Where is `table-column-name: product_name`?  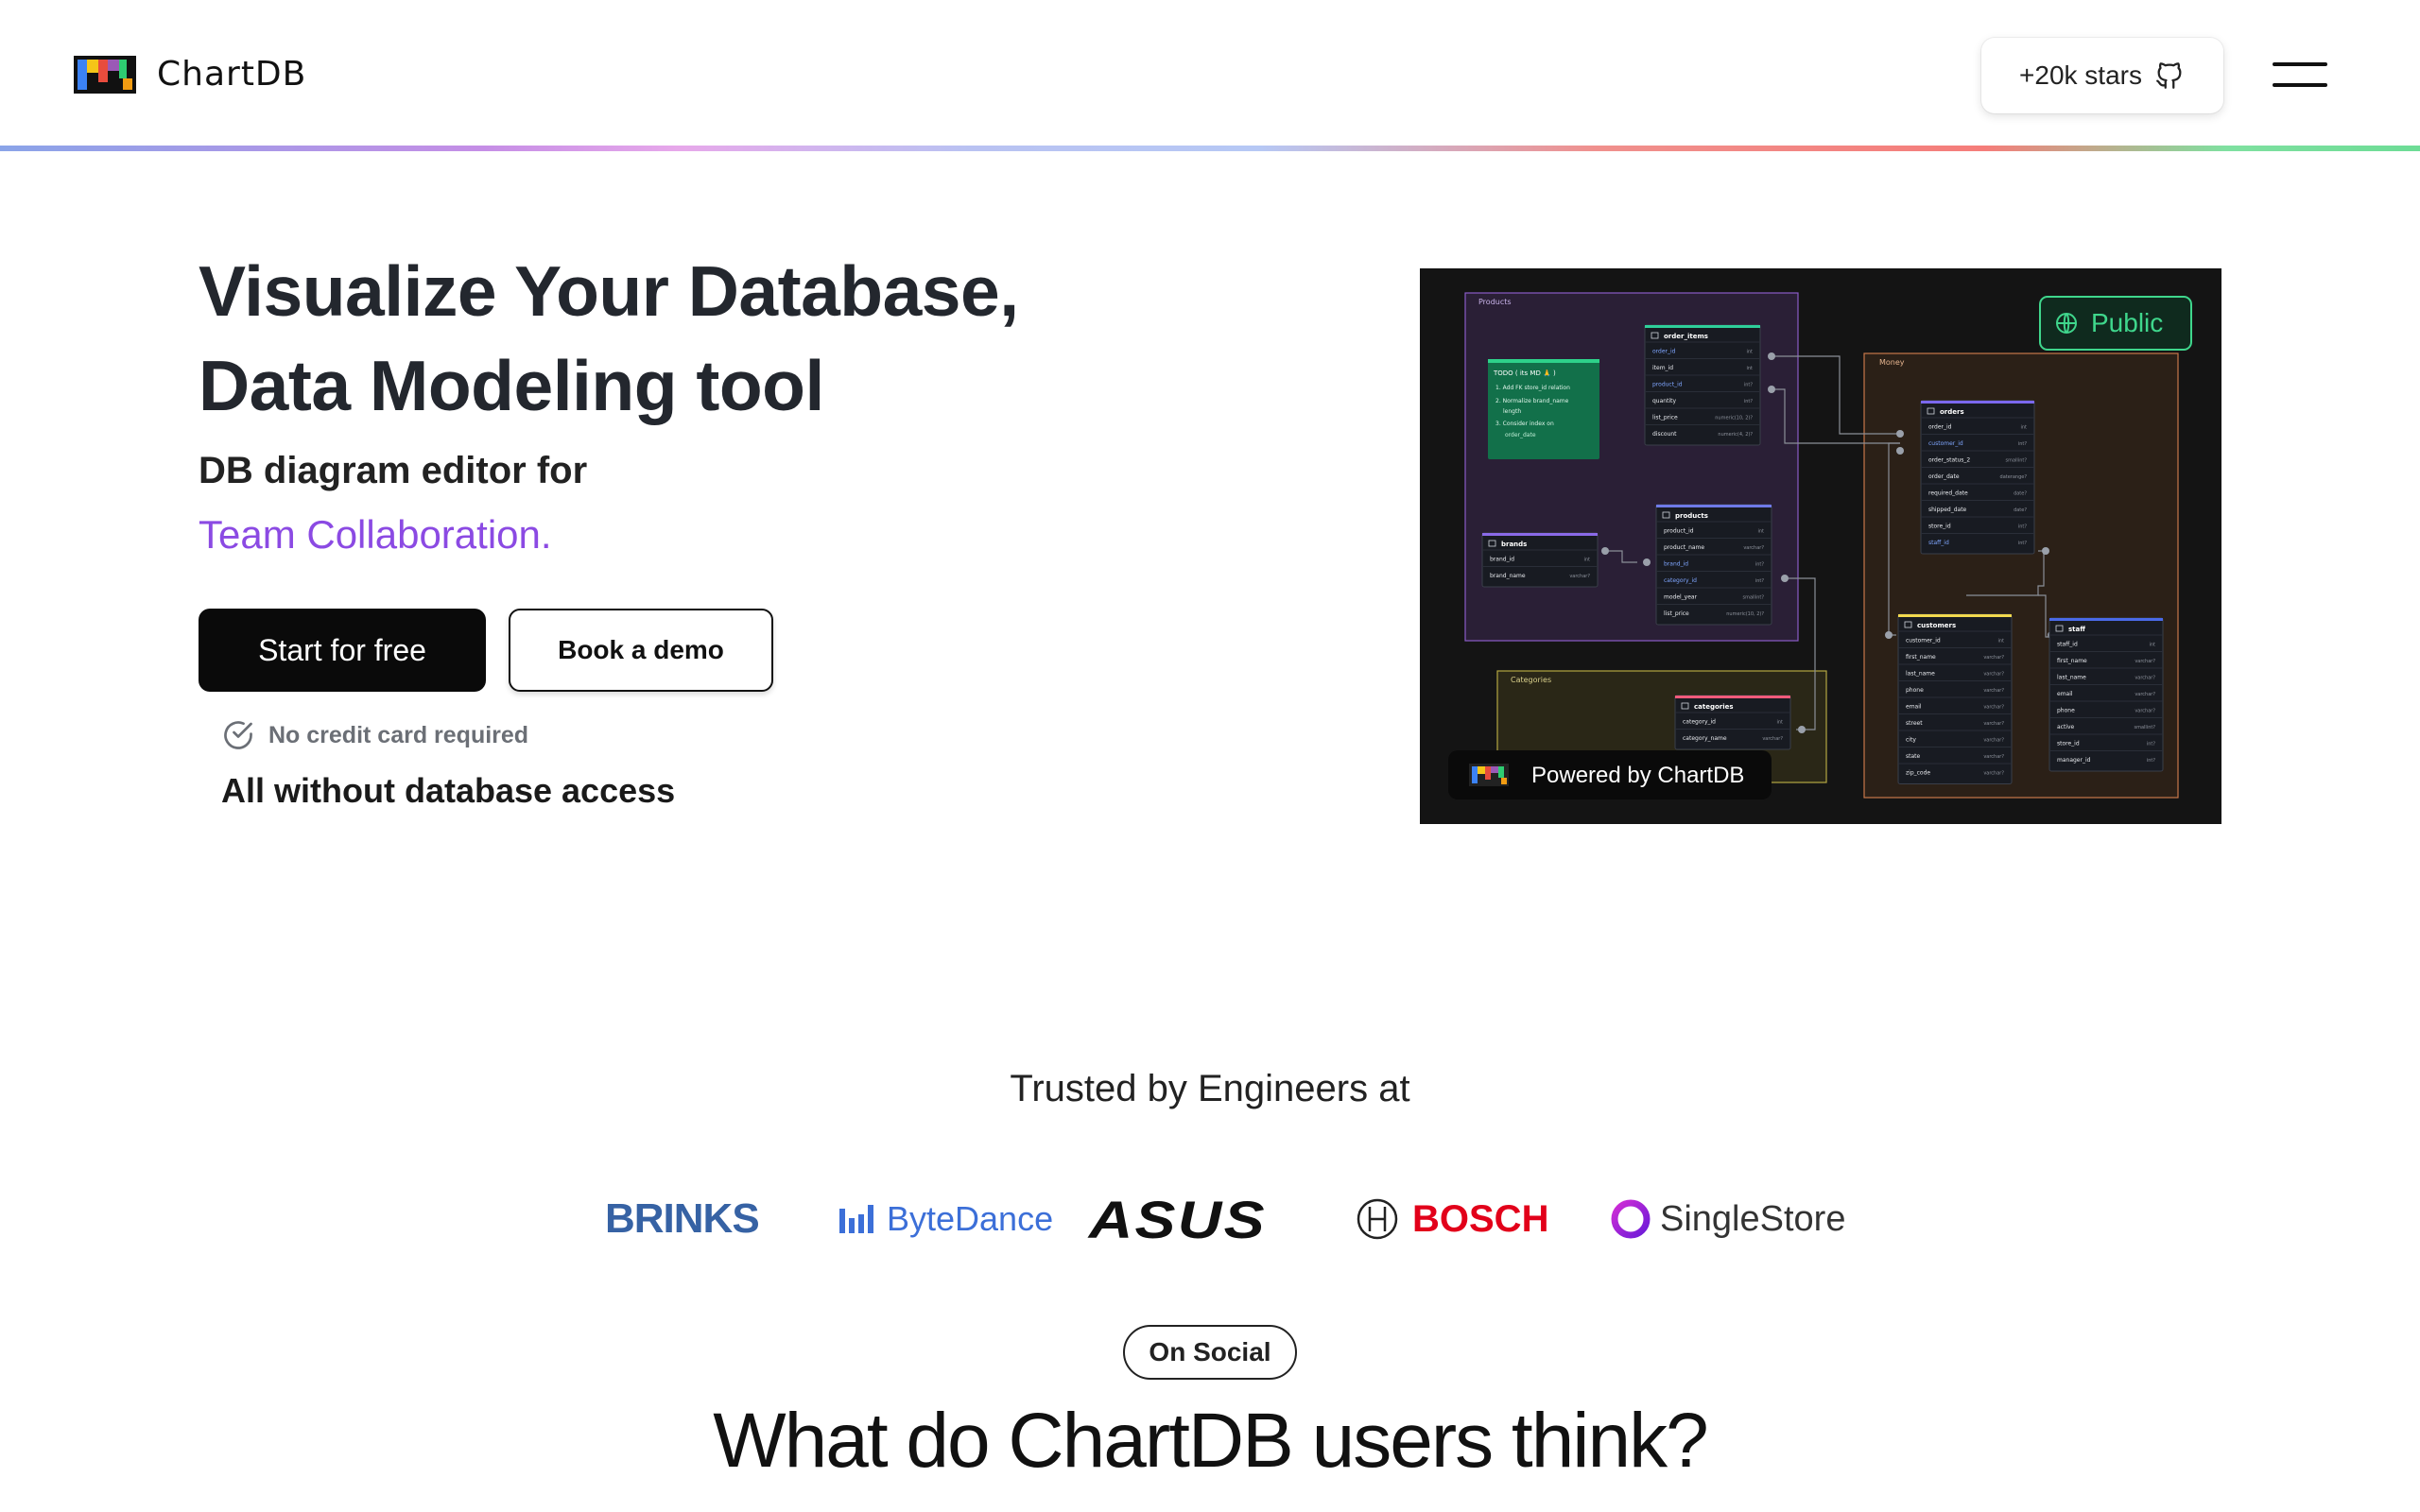
table-column-name: product_name is located at coordinates (1684, 547).